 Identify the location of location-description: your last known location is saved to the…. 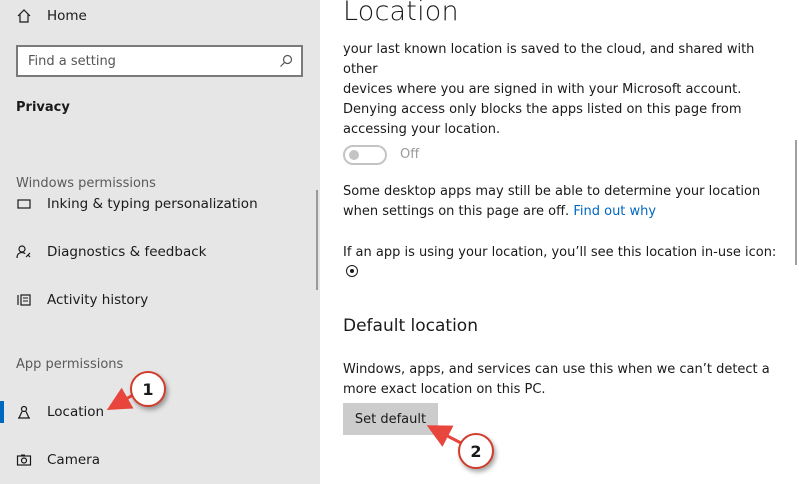
(563, 90).